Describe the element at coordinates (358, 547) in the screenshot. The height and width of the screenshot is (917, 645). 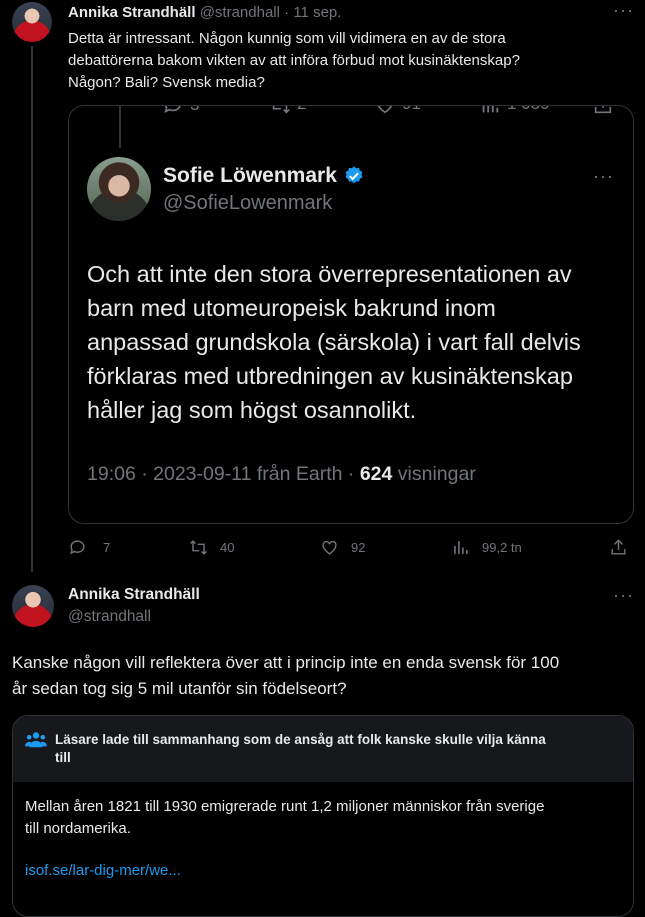
I see `like-count: 92` at that location.